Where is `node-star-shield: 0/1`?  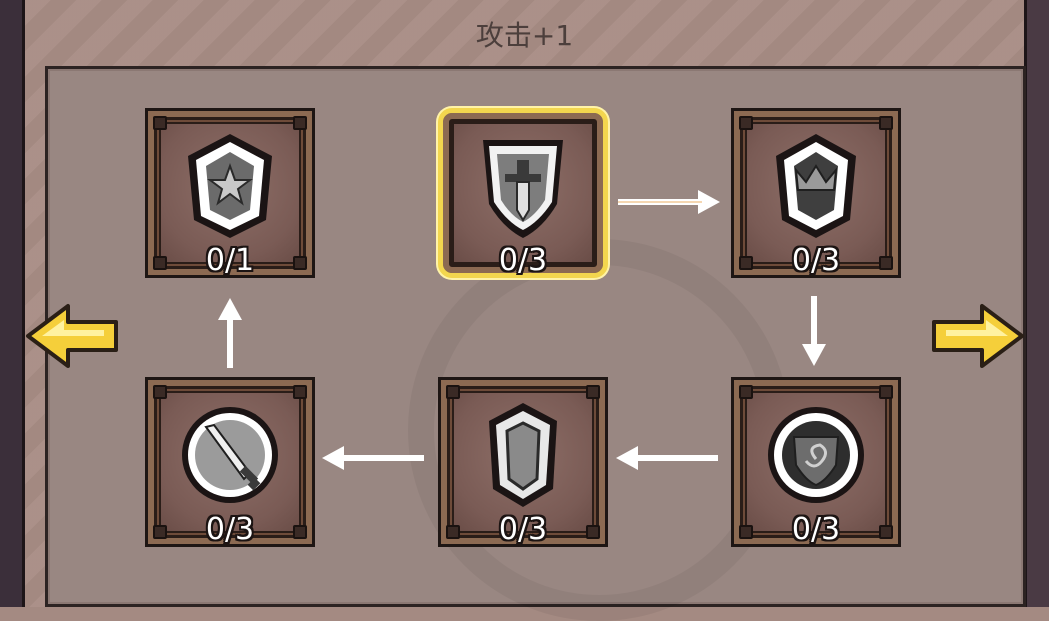 node-star-shield: 0/1 is located at coordinates (230, 193).